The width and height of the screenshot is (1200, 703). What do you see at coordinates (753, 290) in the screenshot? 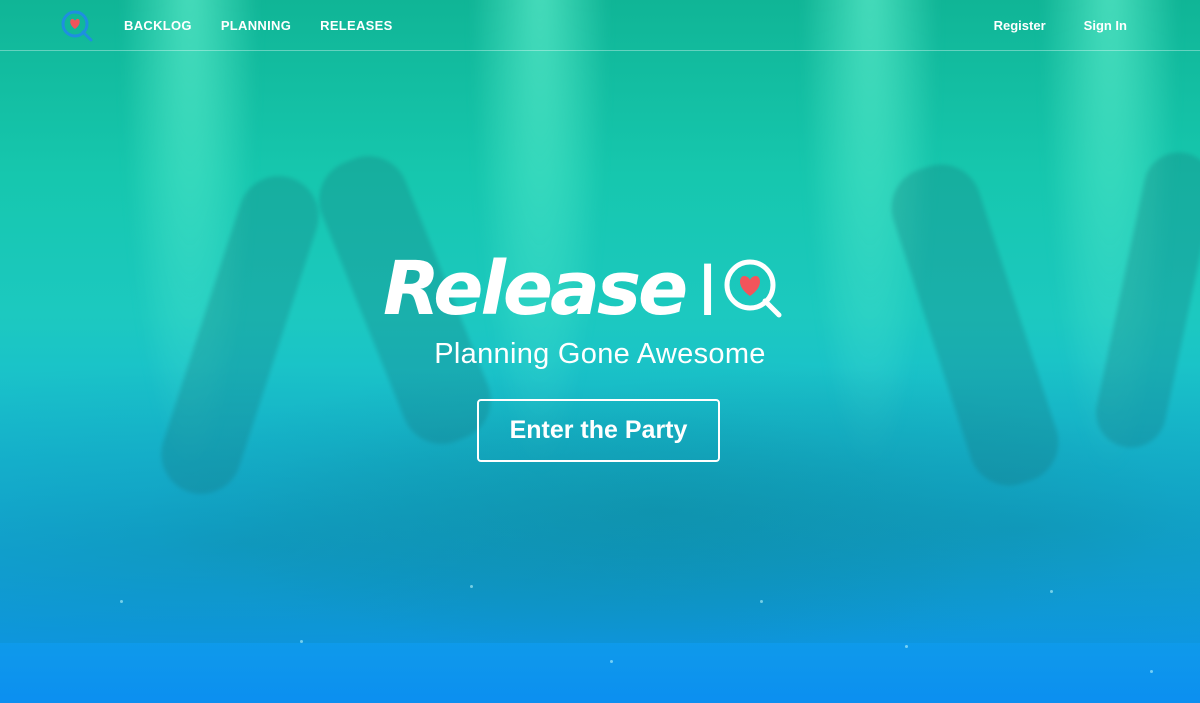
I see `heart-q-icon` at bounding box center [753, 290].